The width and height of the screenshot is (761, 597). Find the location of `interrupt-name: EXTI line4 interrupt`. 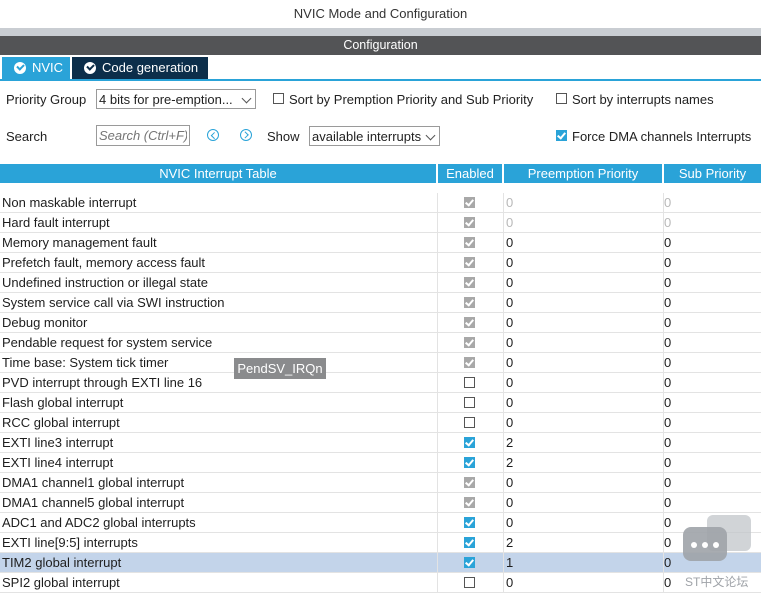

interrupt-name: EXTI line4 interrupt is located at coordinates (58, 462).